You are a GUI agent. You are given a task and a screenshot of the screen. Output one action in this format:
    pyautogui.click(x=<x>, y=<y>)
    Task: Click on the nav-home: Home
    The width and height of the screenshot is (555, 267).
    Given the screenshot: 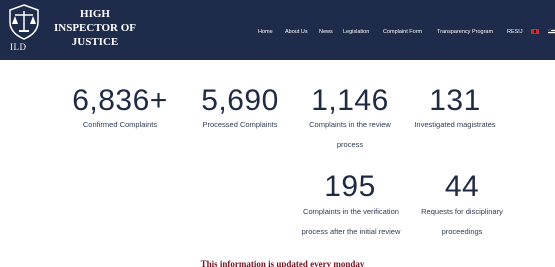 What is the action you would take?
    pyautogui.click(x=265, y=32)
    